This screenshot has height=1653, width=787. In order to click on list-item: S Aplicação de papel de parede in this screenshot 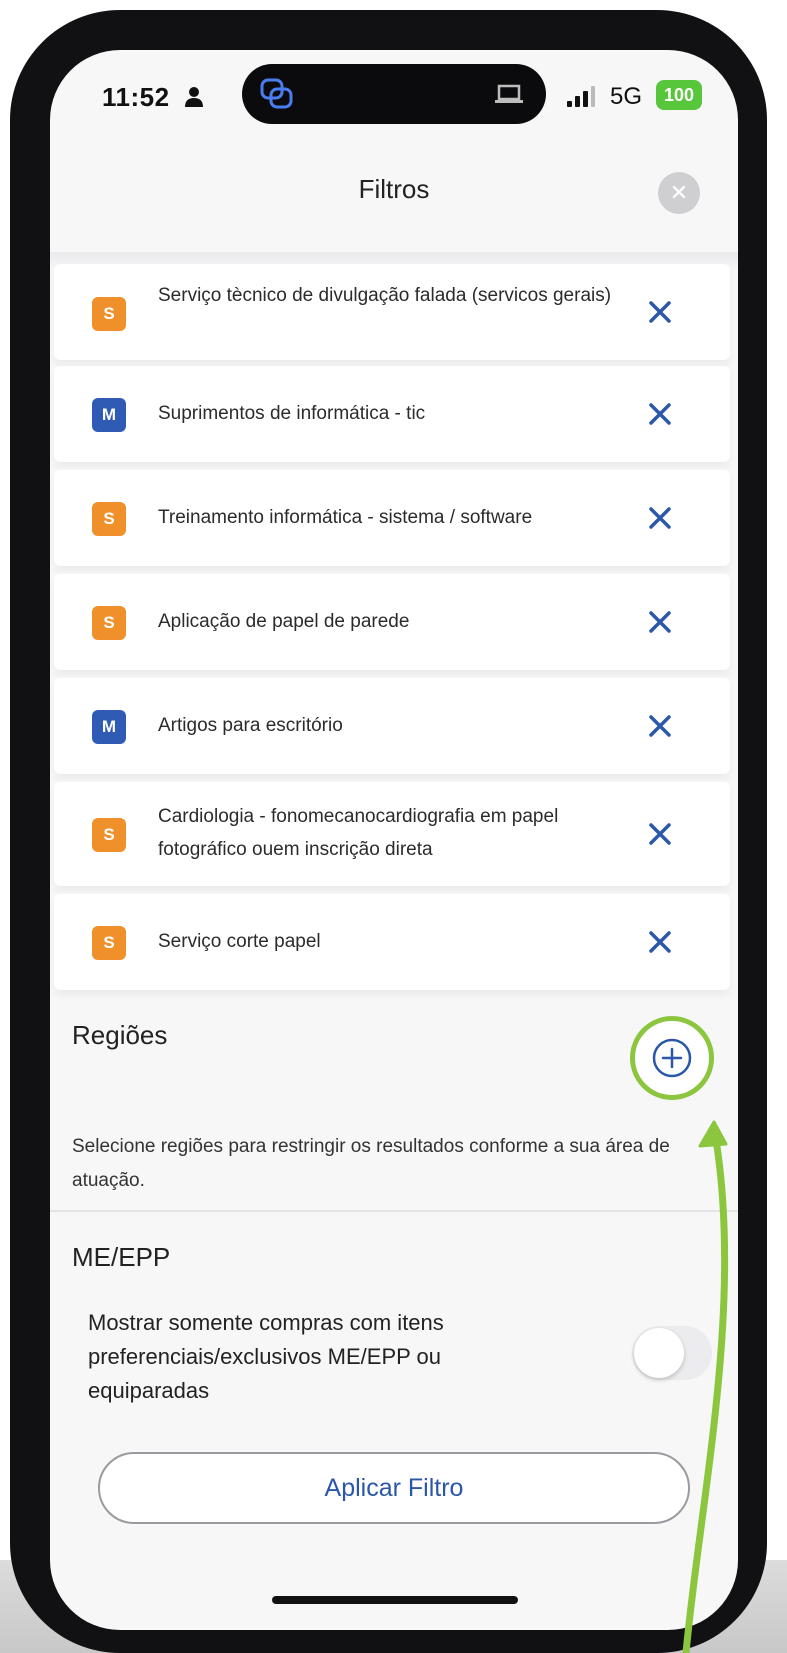, I will do `click(392, 622)`.